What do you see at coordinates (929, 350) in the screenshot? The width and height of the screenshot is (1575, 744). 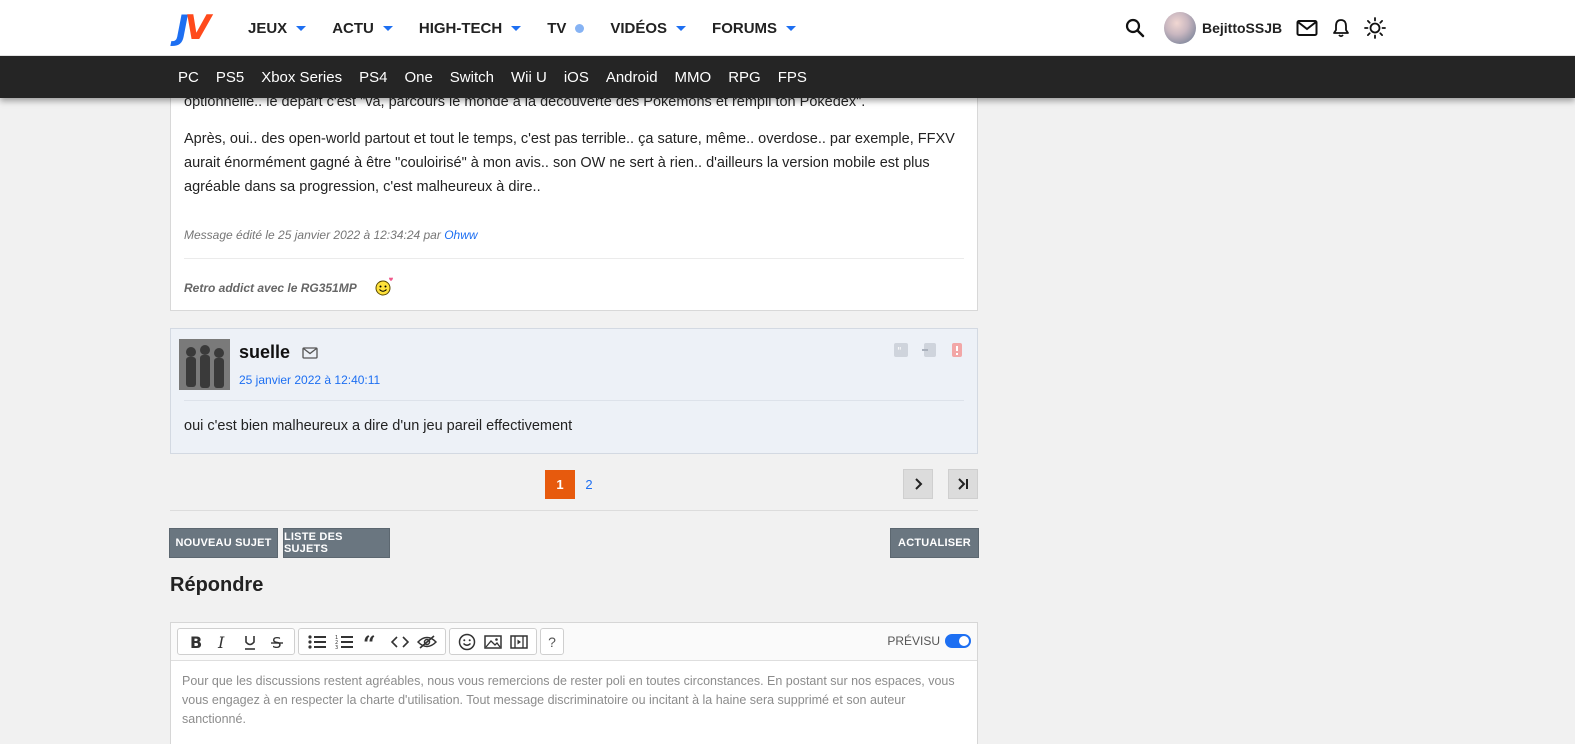 I see `mp-icon` at bounding box center [929, 350].